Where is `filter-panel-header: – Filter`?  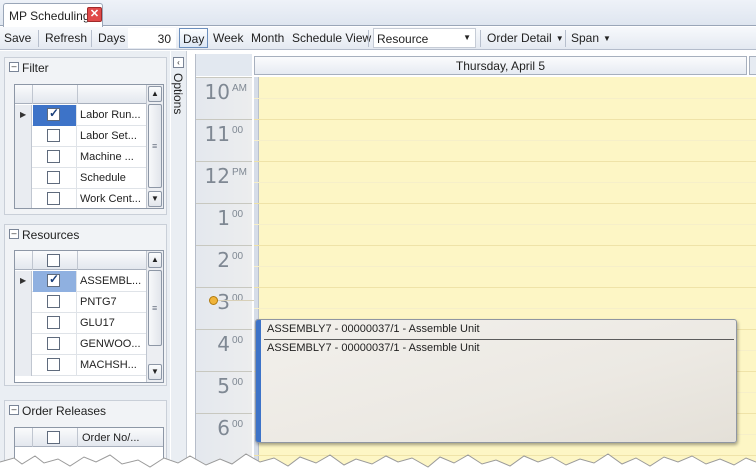
filter-panel-header: – Filter is located at coordinates (85, 67).